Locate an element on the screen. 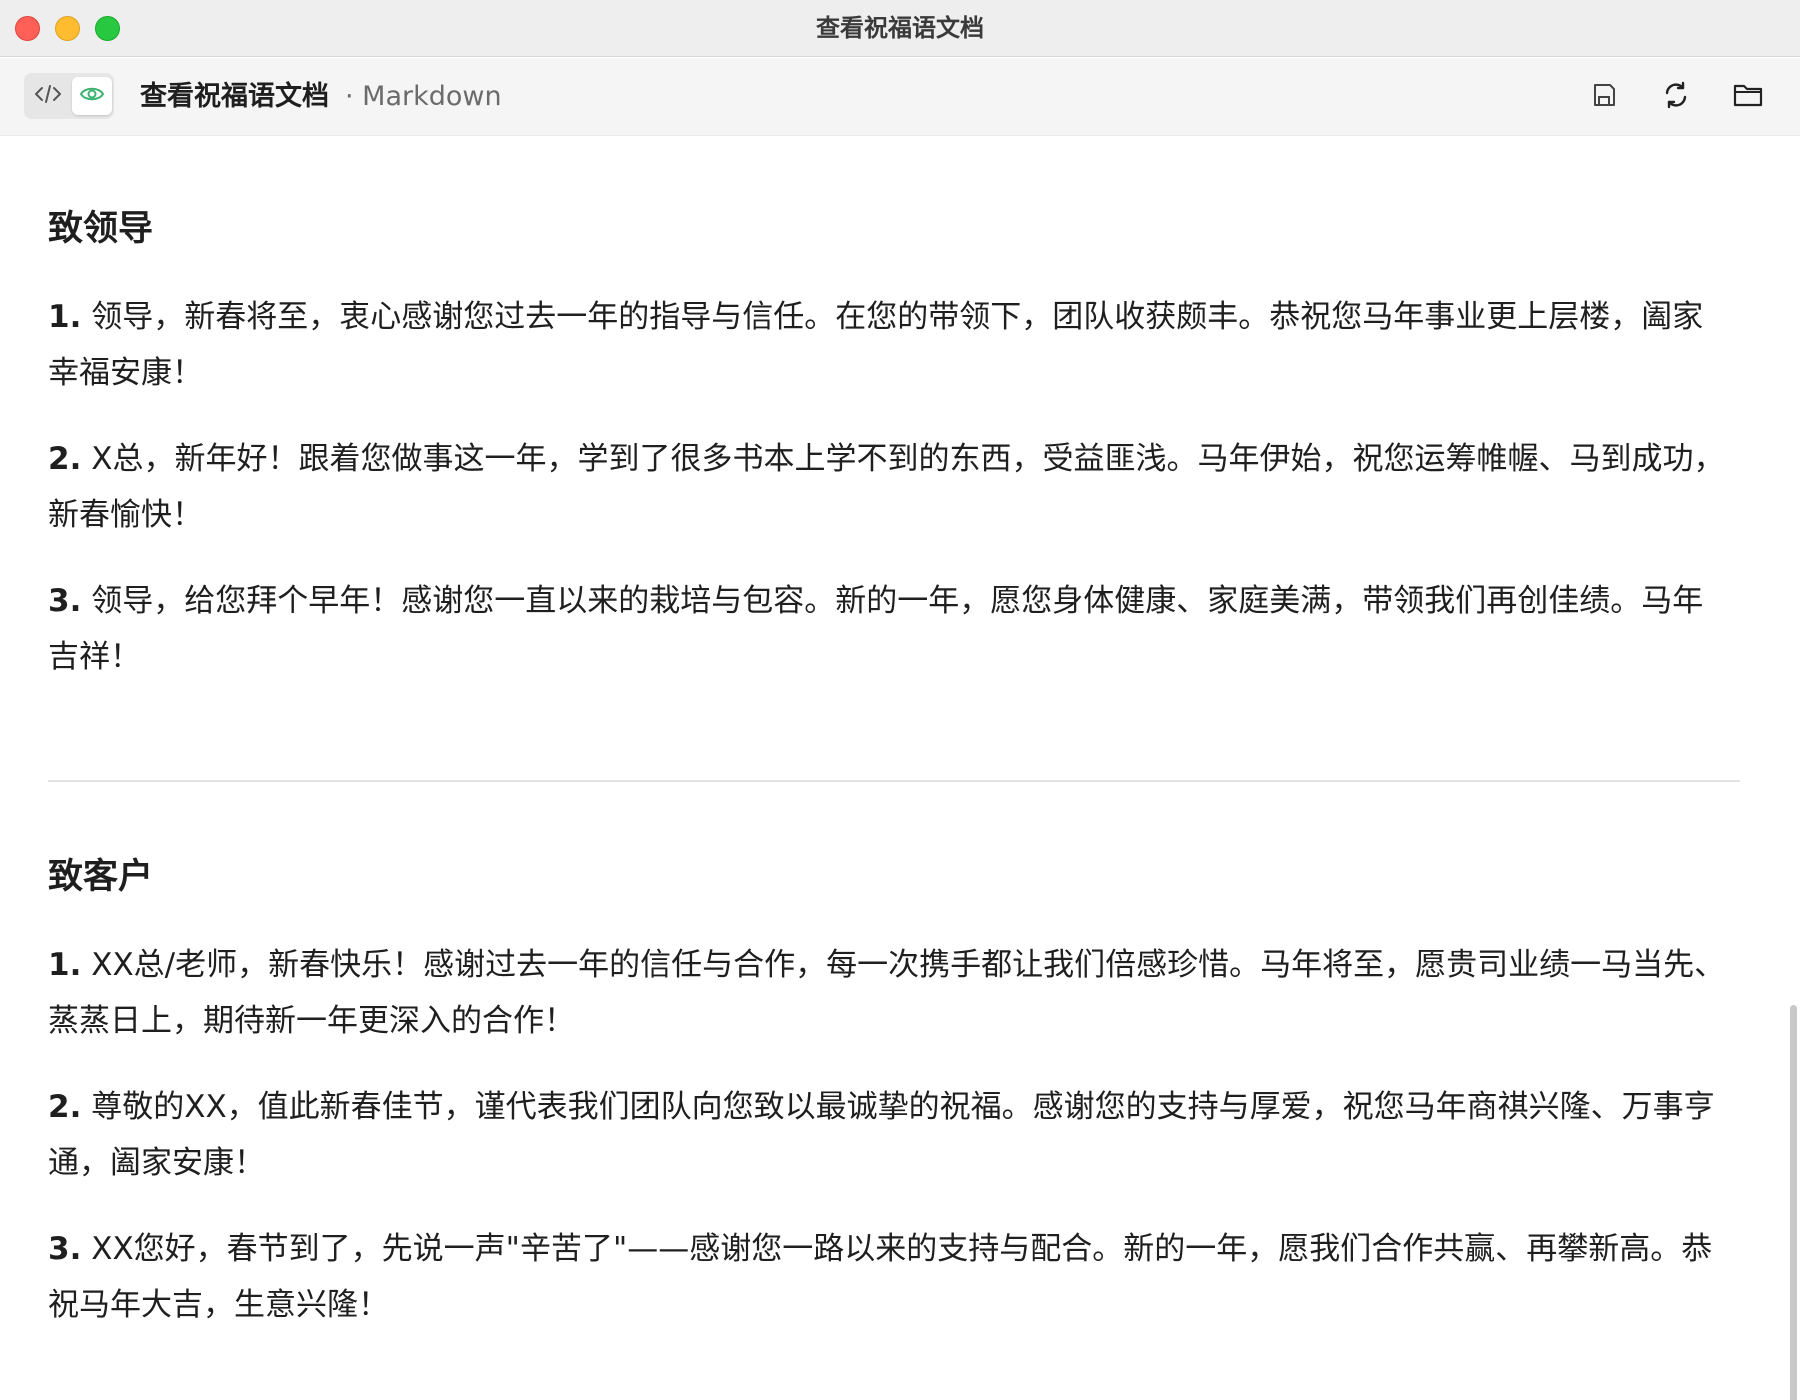 The height and width of the screenshot is (1400, 1800). eye-icon is located at coordinates (92, 96).